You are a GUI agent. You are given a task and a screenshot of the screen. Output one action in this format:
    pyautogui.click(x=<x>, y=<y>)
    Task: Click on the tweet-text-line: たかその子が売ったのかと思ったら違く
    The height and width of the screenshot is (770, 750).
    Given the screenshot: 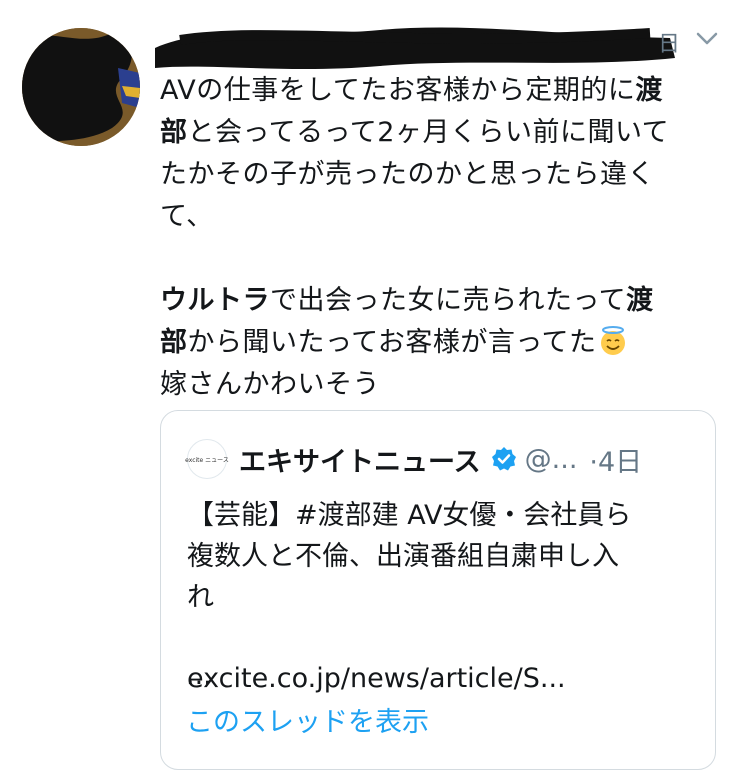 What is the action you would take?
    pyautogui.click(x=447, y=175)
    